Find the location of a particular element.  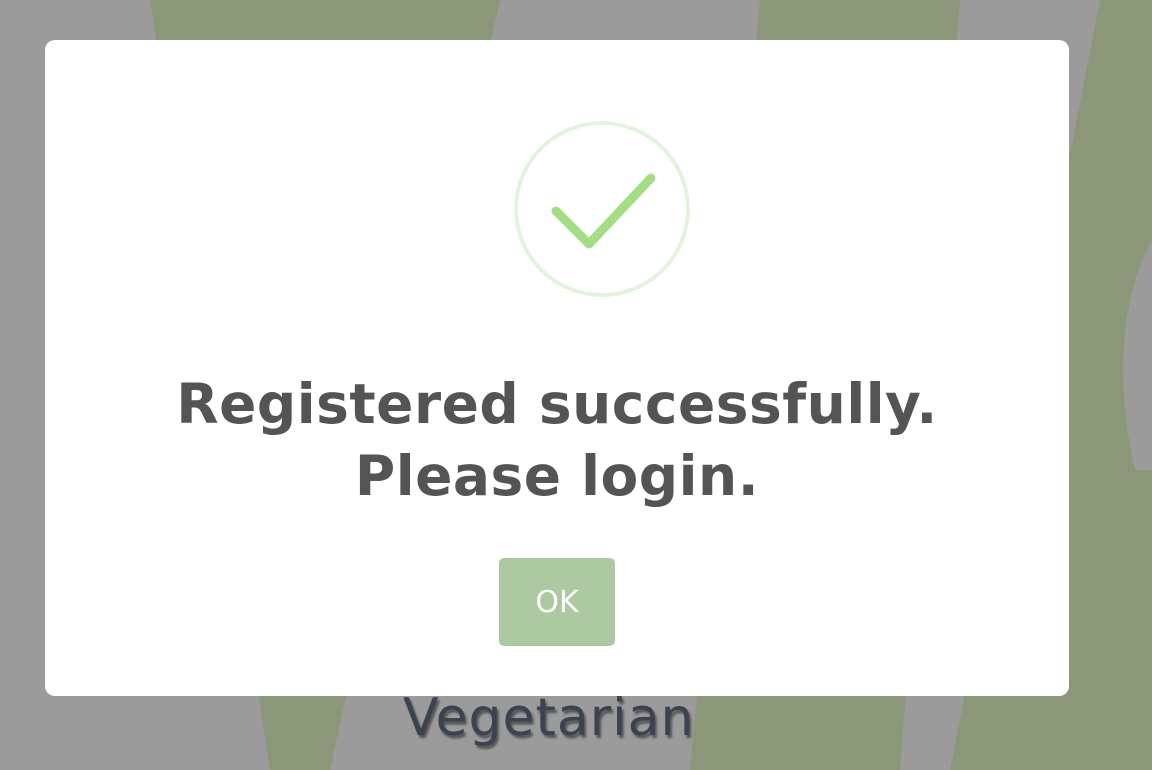

ok-button: OK is located at coordinates (557, 602).